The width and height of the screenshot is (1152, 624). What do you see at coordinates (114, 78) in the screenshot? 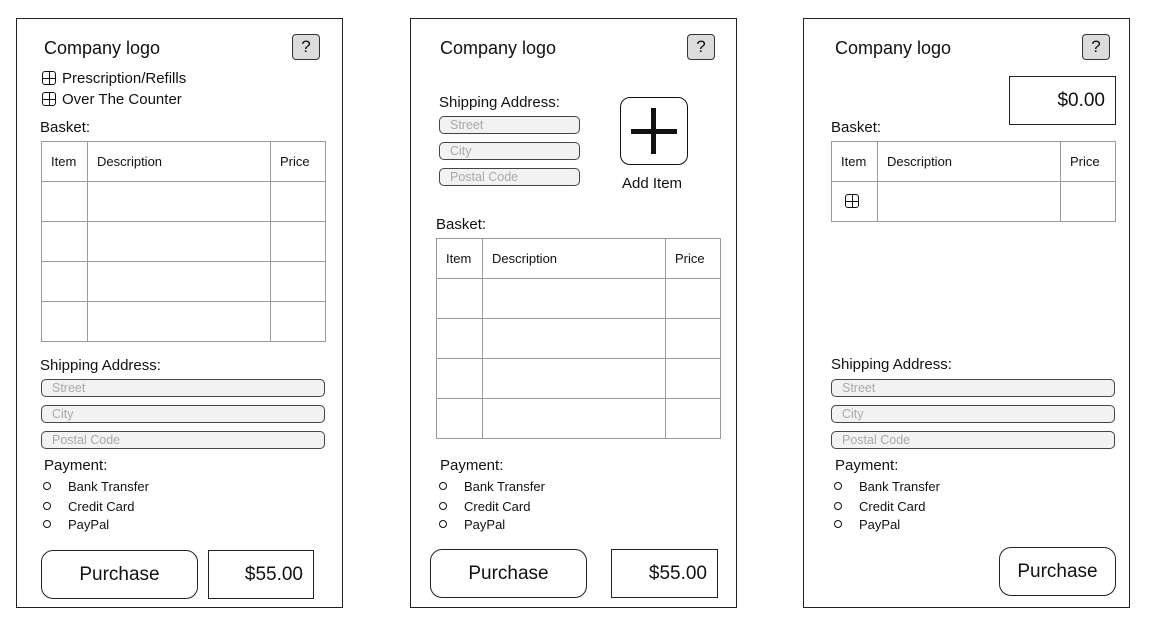
I see `menu-item-prescription-refills: Prescription/Refills` at bounding box center [114, 78].